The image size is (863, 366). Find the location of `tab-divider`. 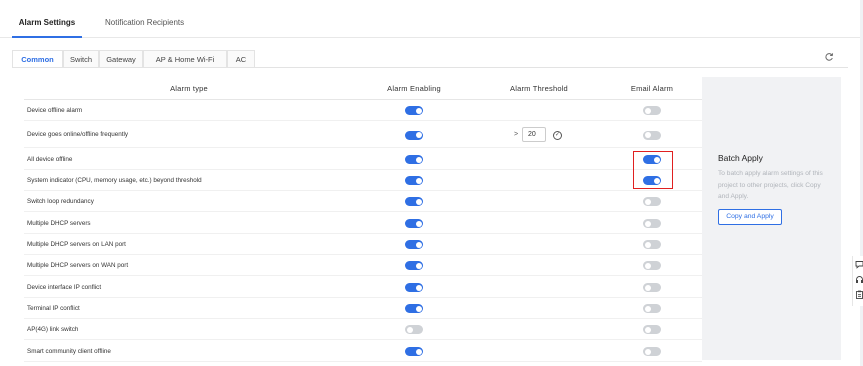

tab-divider is located at coordinates (430, 67).